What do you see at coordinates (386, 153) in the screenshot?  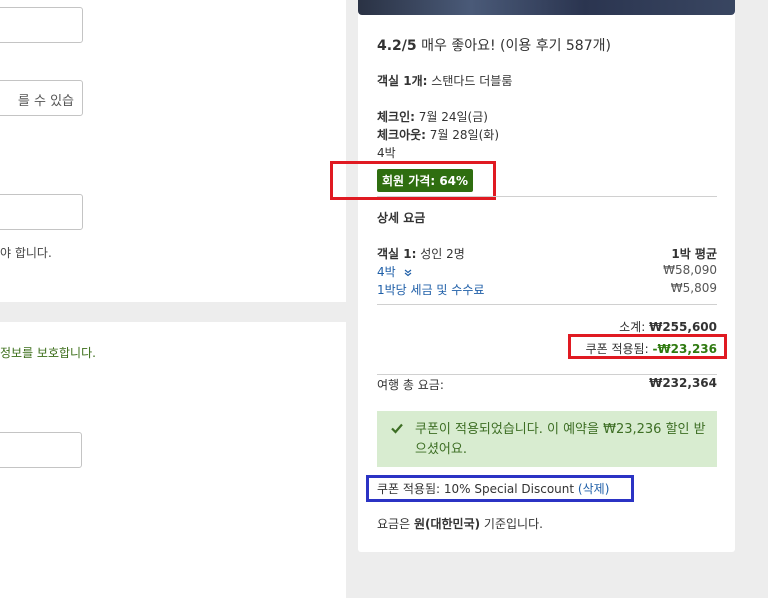 I see `nights-count: 4박` at bounding box center [386, 153].